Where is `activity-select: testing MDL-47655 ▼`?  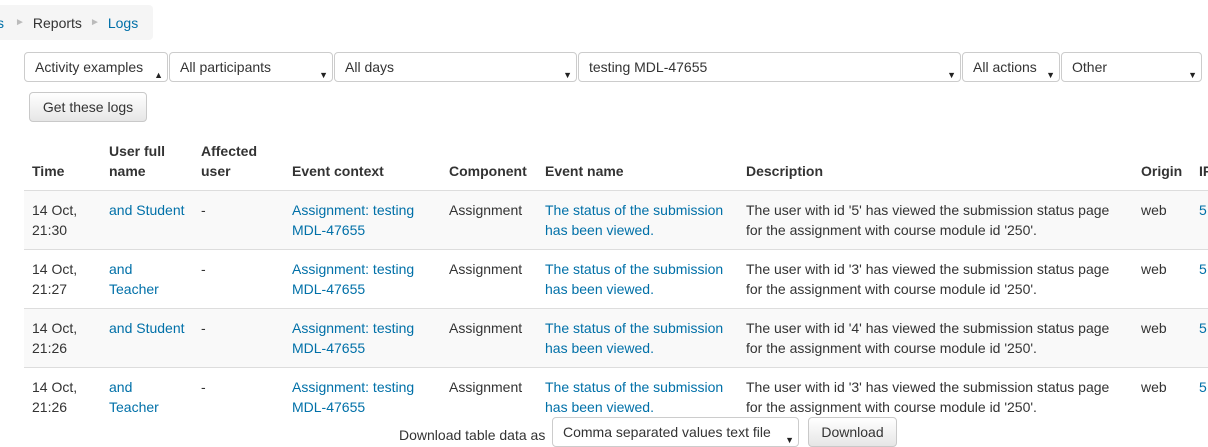
activity-select: testing MDL-47655 ▼ is located at coordinates (769, 67).